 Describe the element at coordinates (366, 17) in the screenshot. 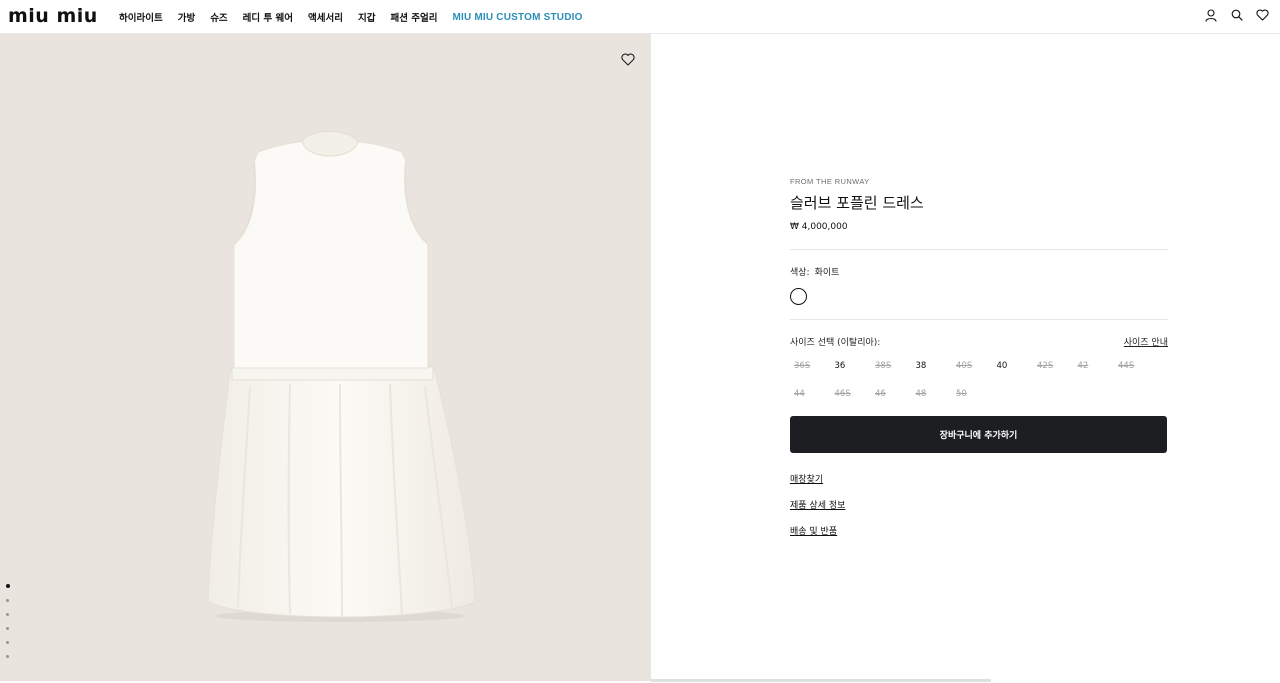

I see `nav-item-wallets: 지갑` at that location.